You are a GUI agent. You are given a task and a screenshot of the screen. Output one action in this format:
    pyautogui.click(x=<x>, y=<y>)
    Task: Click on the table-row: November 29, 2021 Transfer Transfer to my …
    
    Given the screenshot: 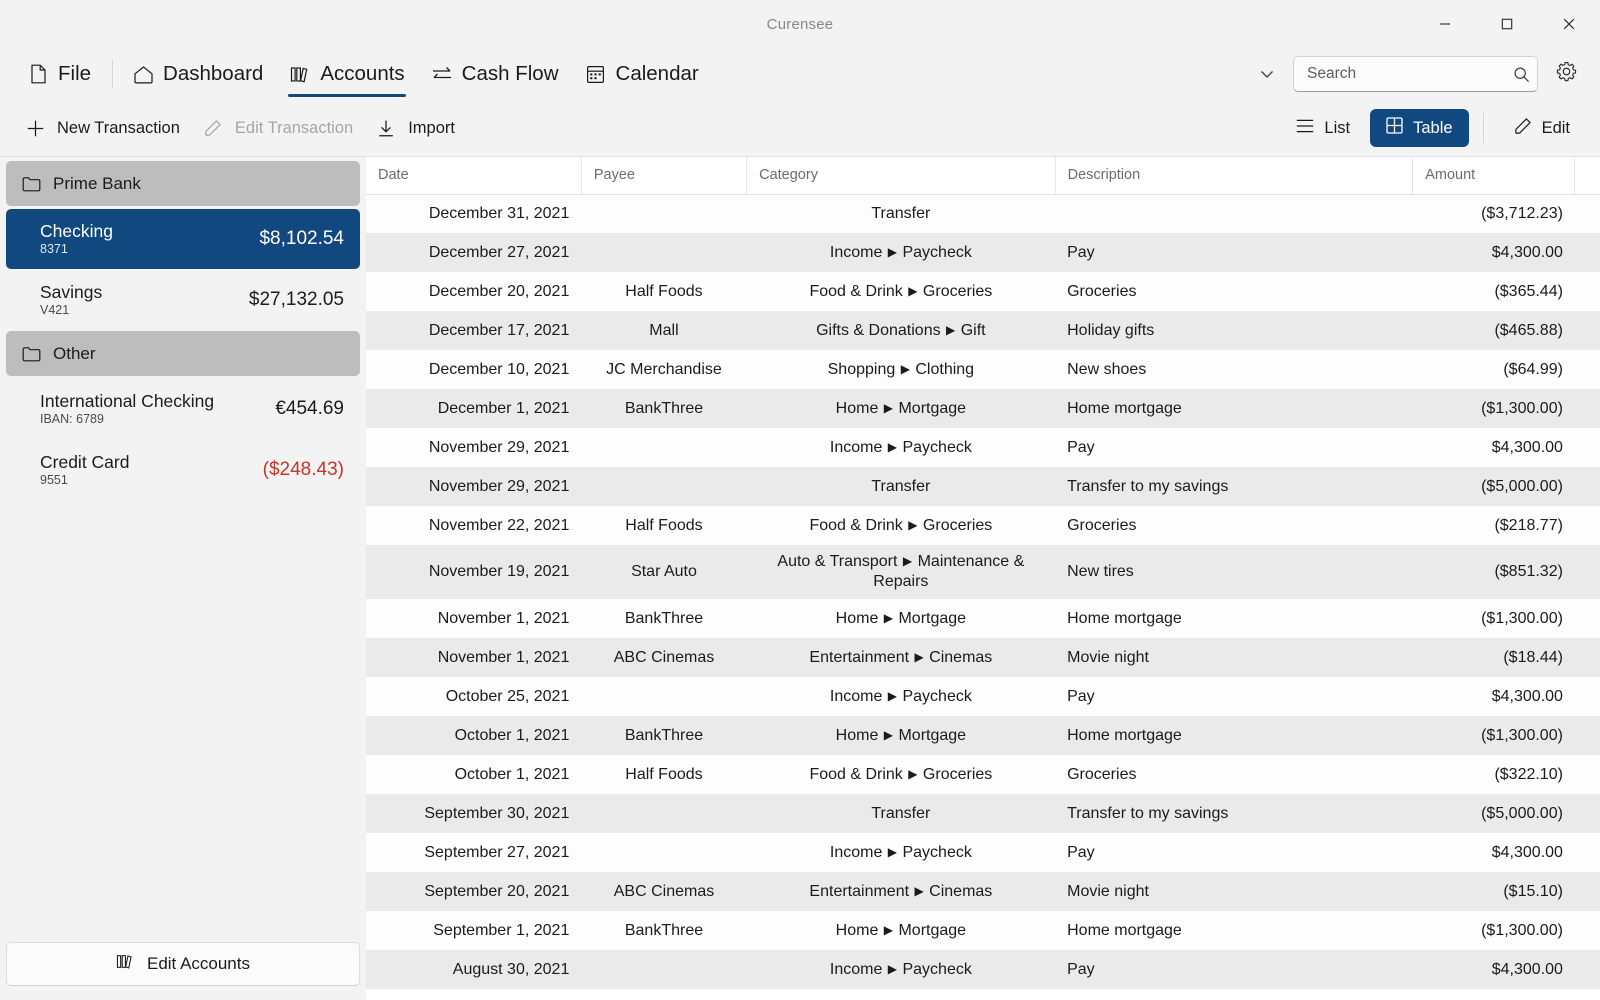 What is the action you would take?
    pyautogui.click(x=983, y=486)
    